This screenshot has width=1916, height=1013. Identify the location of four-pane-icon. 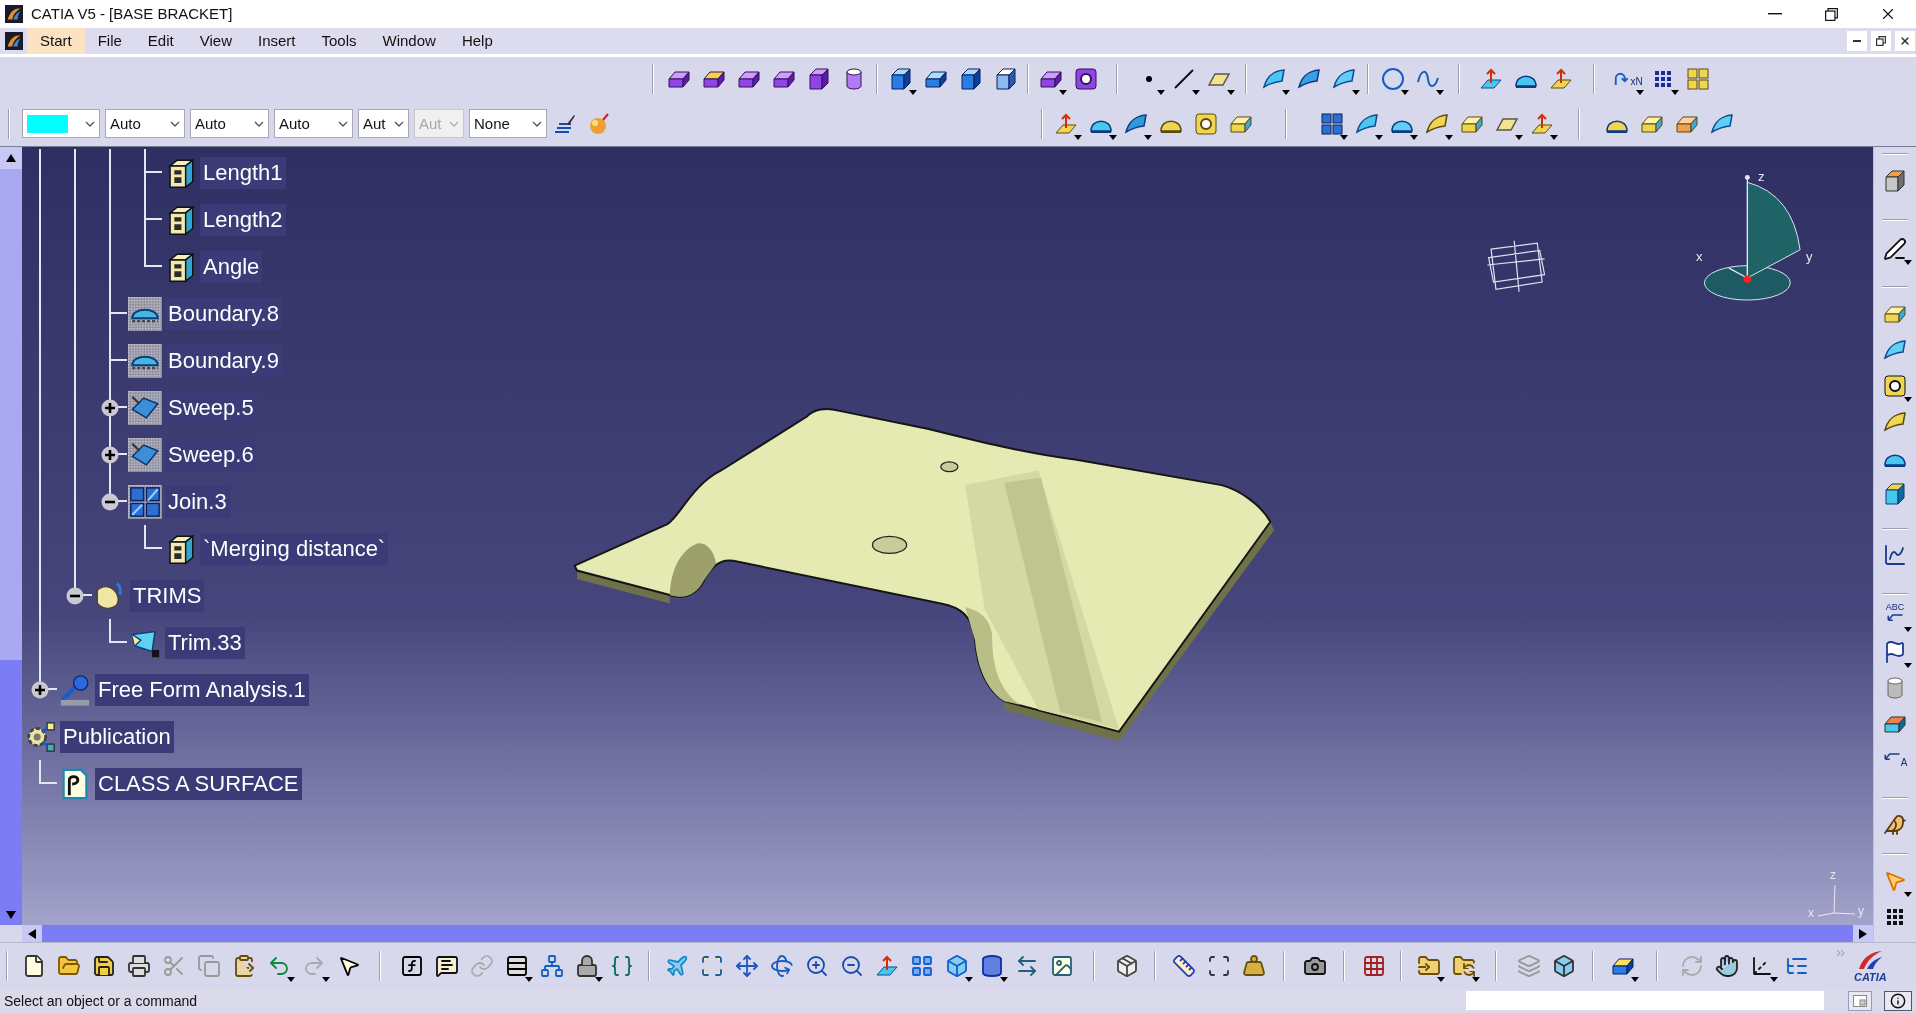
(921, 966).